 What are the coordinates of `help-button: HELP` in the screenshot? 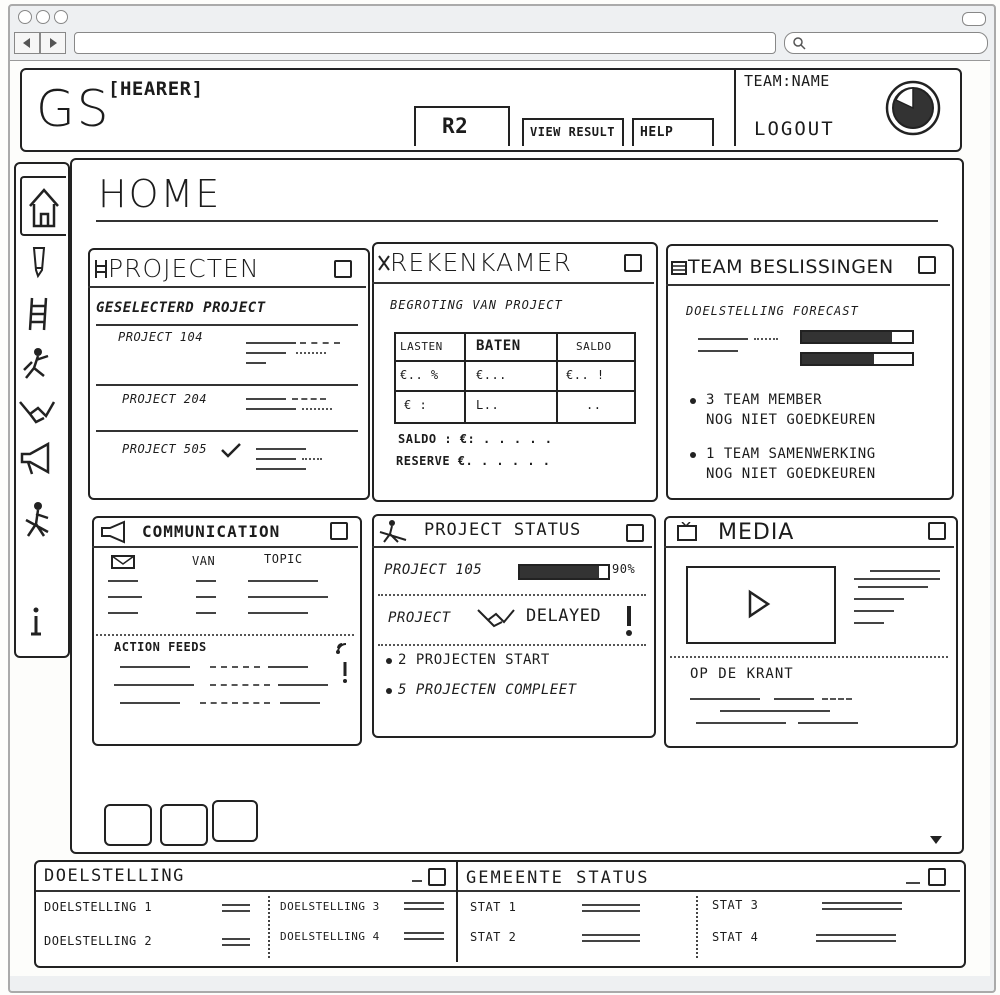 It's located at (673, 132).